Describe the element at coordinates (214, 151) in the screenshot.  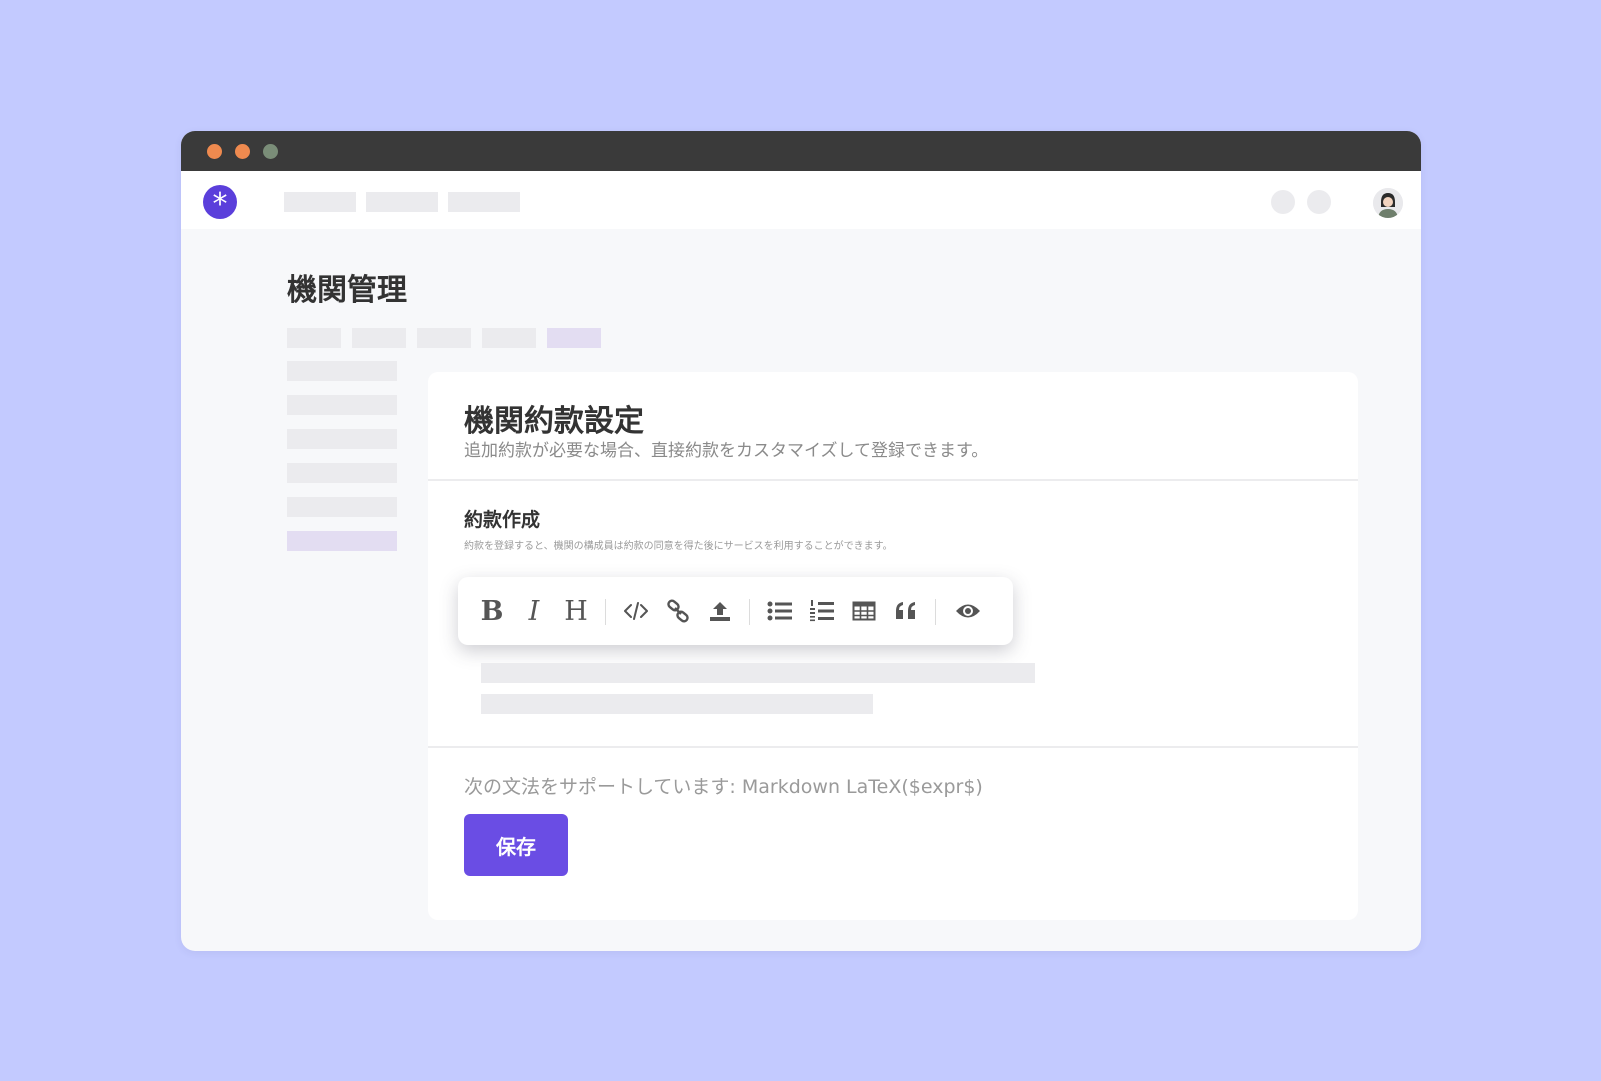
I see `close-window-button` at that location.